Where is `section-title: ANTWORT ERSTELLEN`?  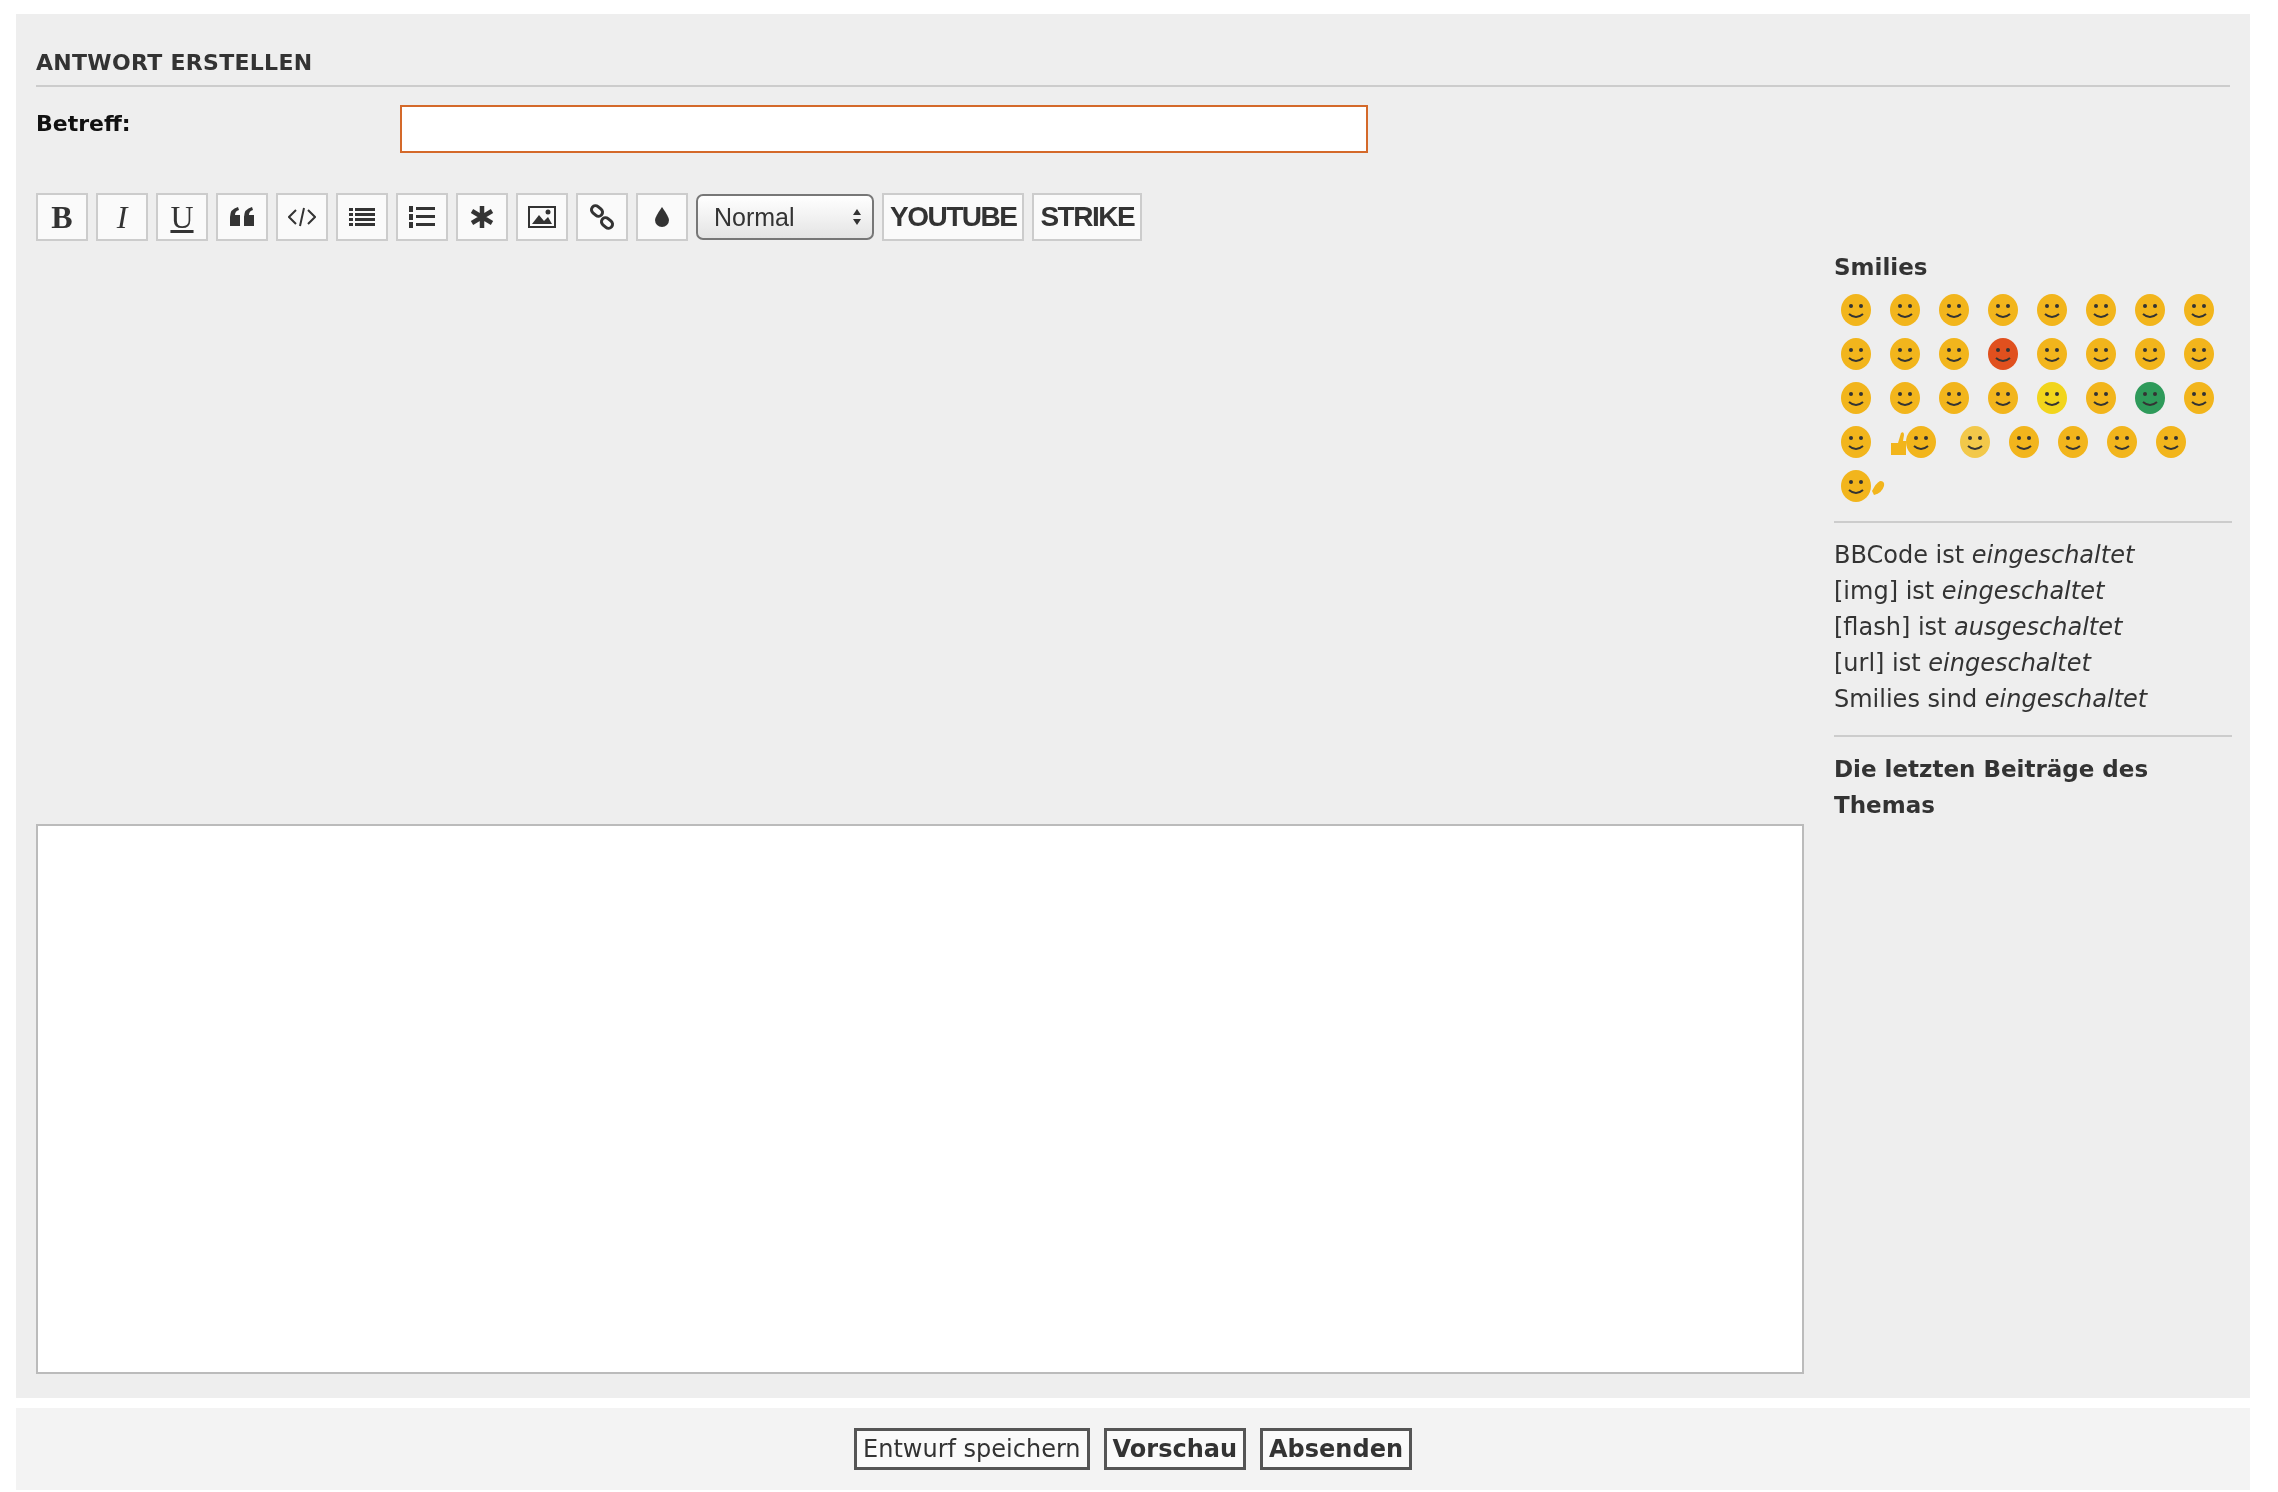
section-title: ANTWORT ERSTELLEN is located at coordinates (1133, 61).